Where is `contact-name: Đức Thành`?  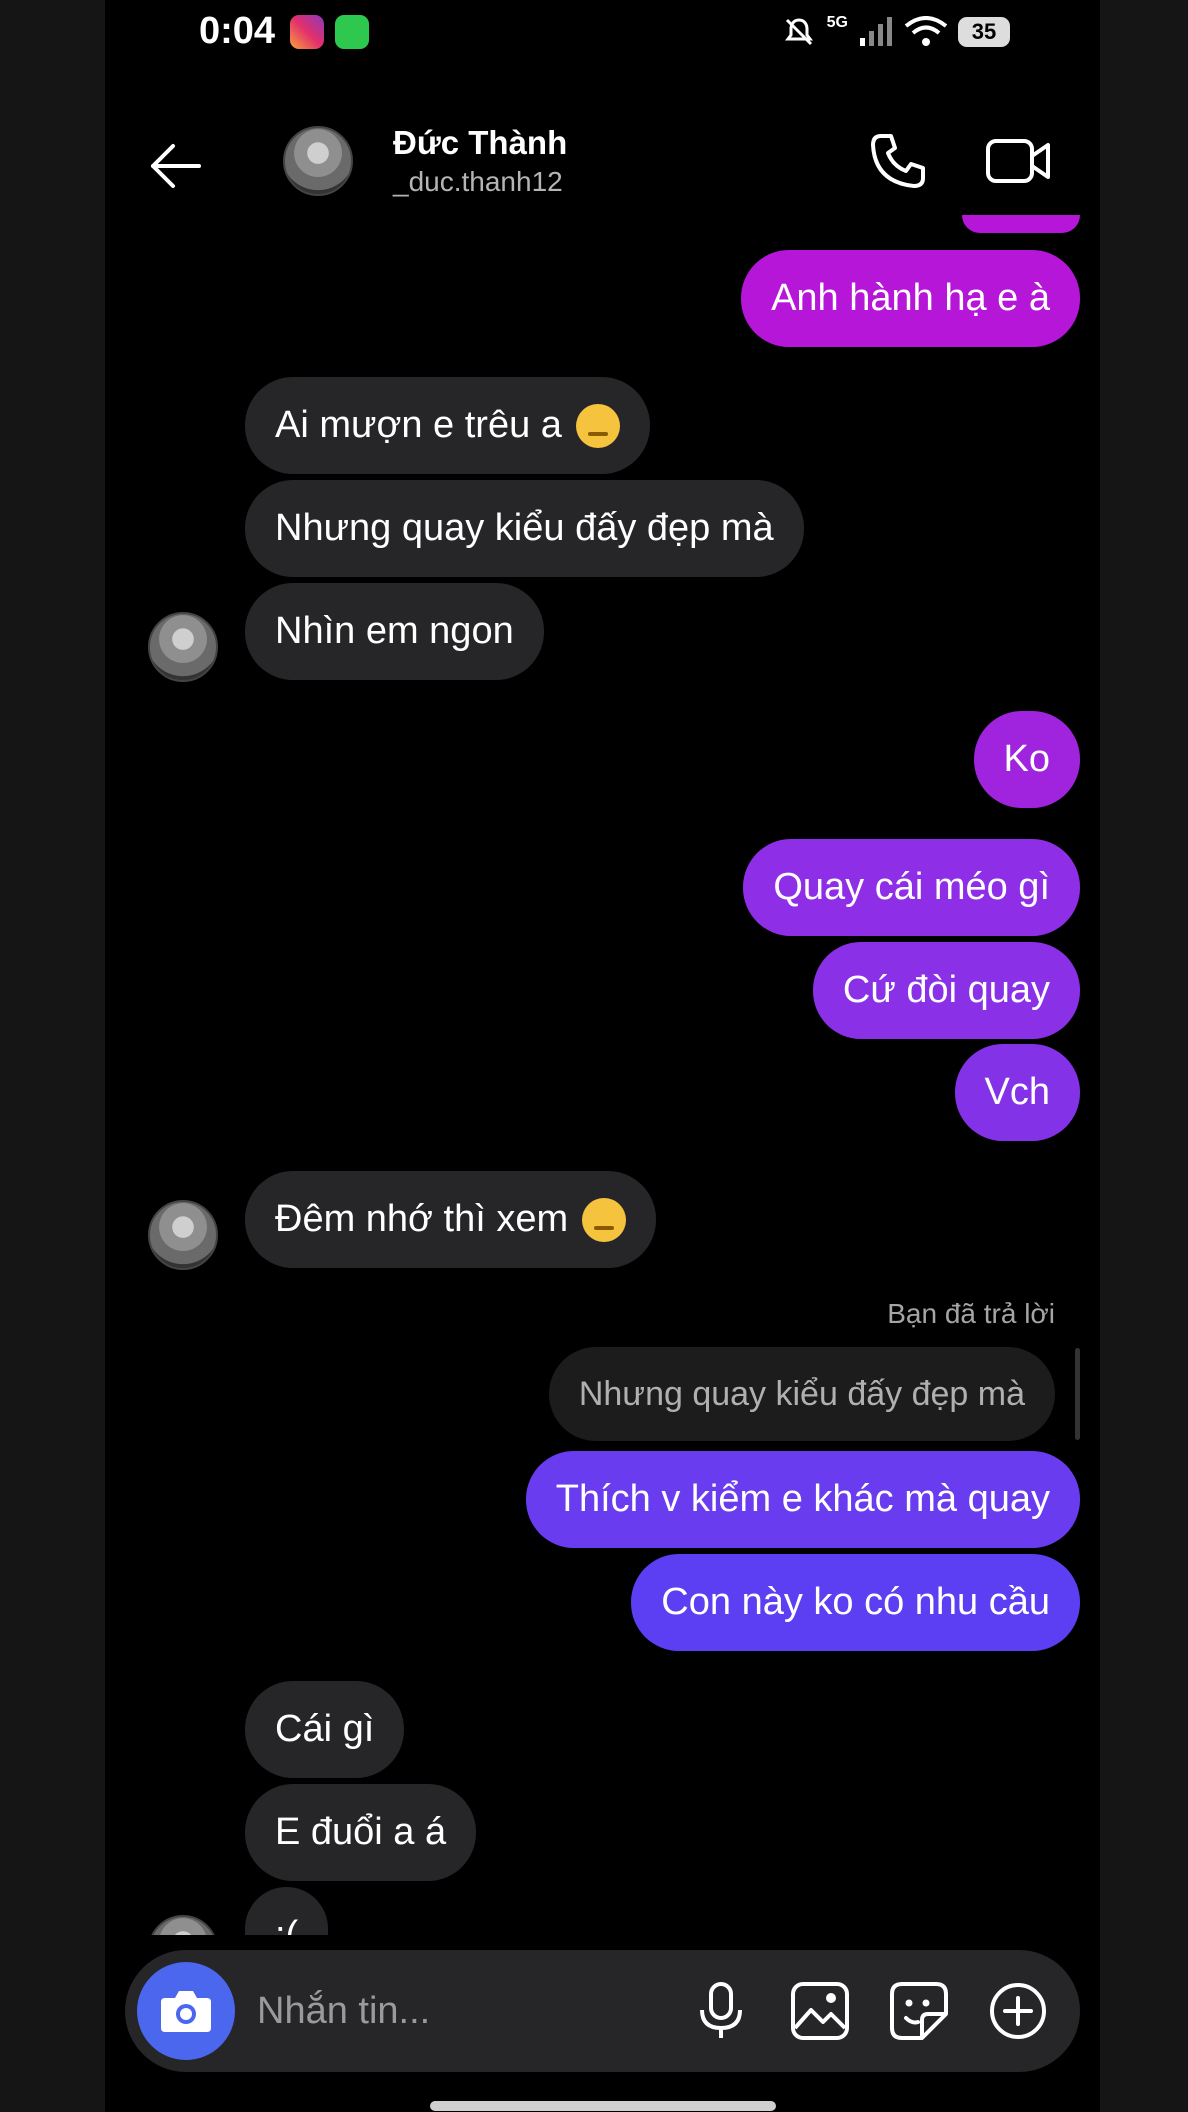
contact-name: Đức Thành is located at coordinates (480, 143).